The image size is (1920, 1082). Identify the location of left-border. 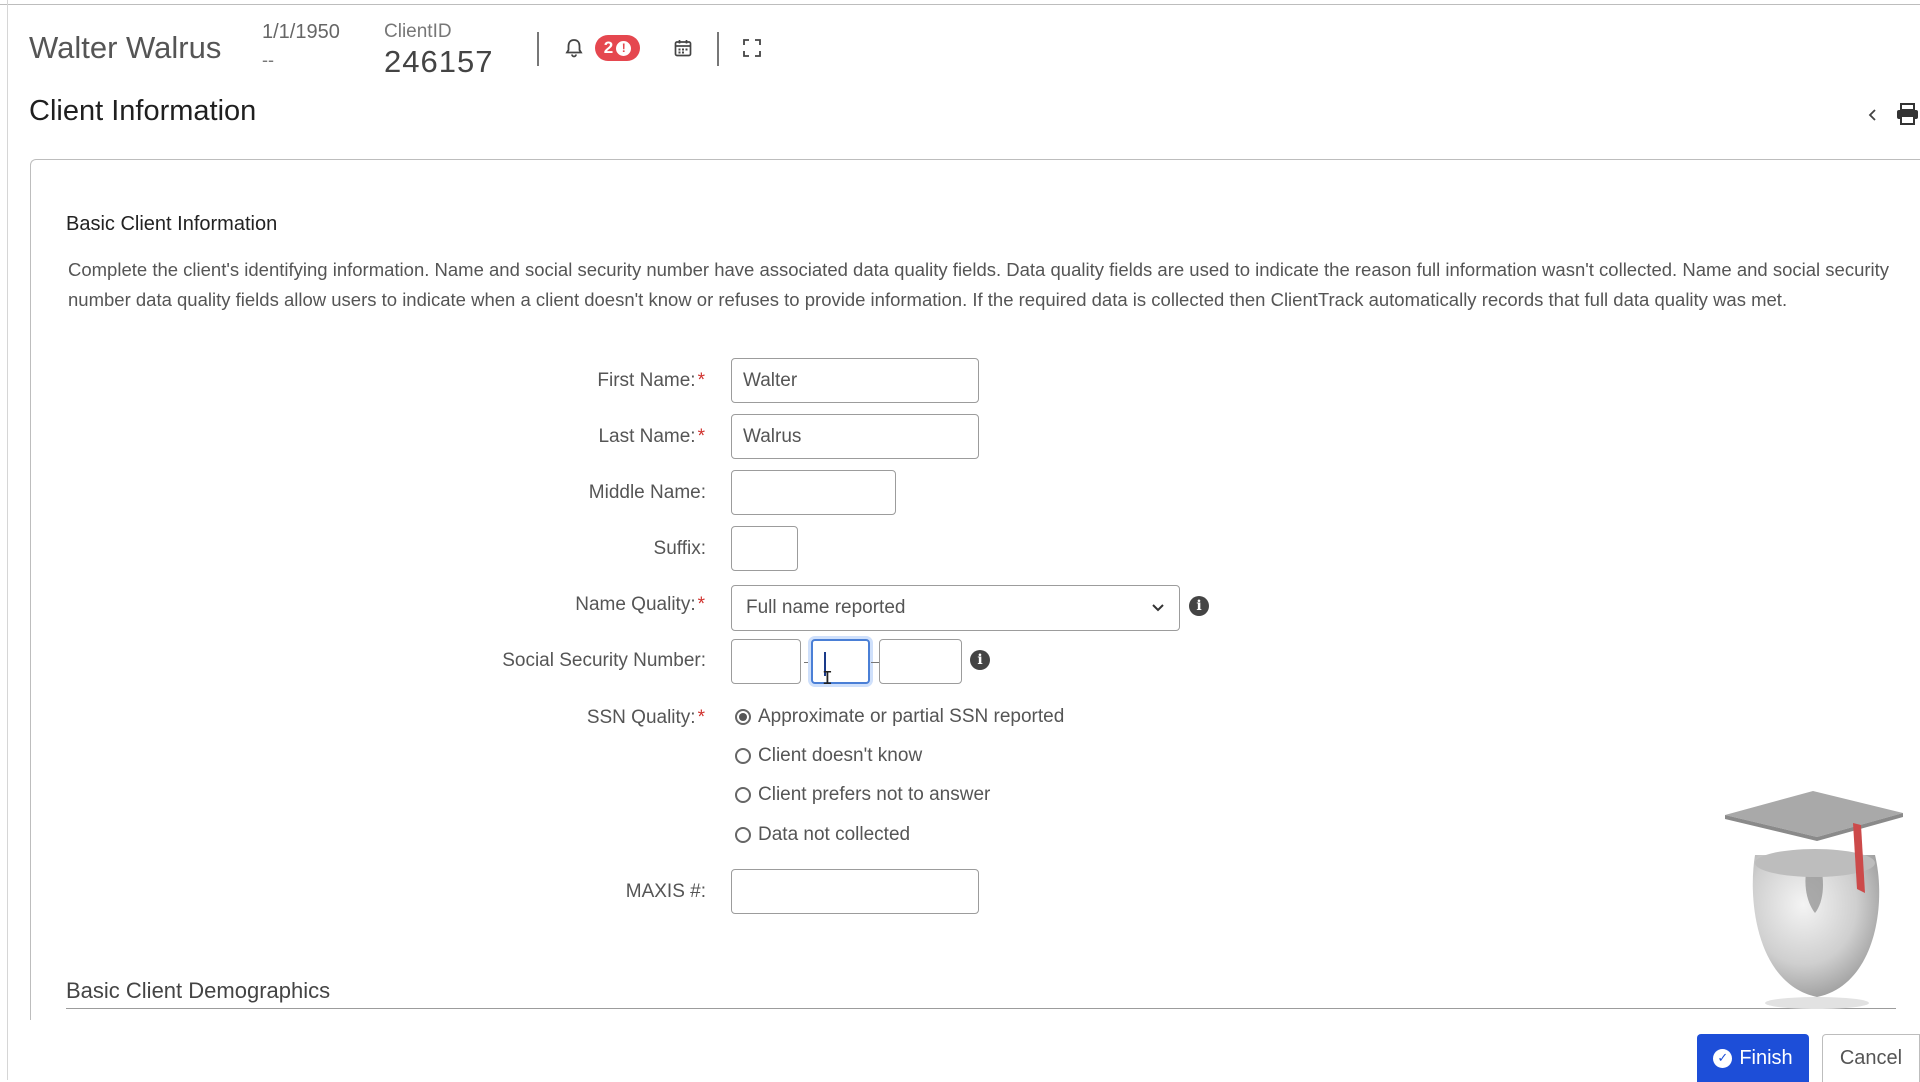
(7, 540).